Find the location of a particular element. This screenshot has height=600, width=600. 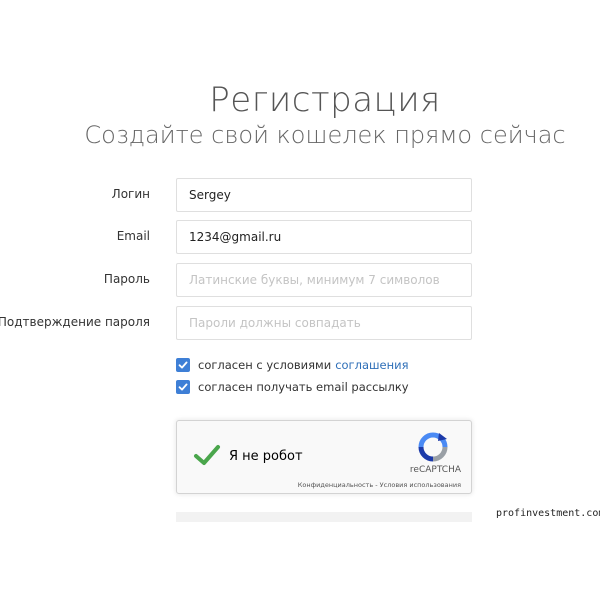

page-title: Регистрация is located at coordinates (325, 100).